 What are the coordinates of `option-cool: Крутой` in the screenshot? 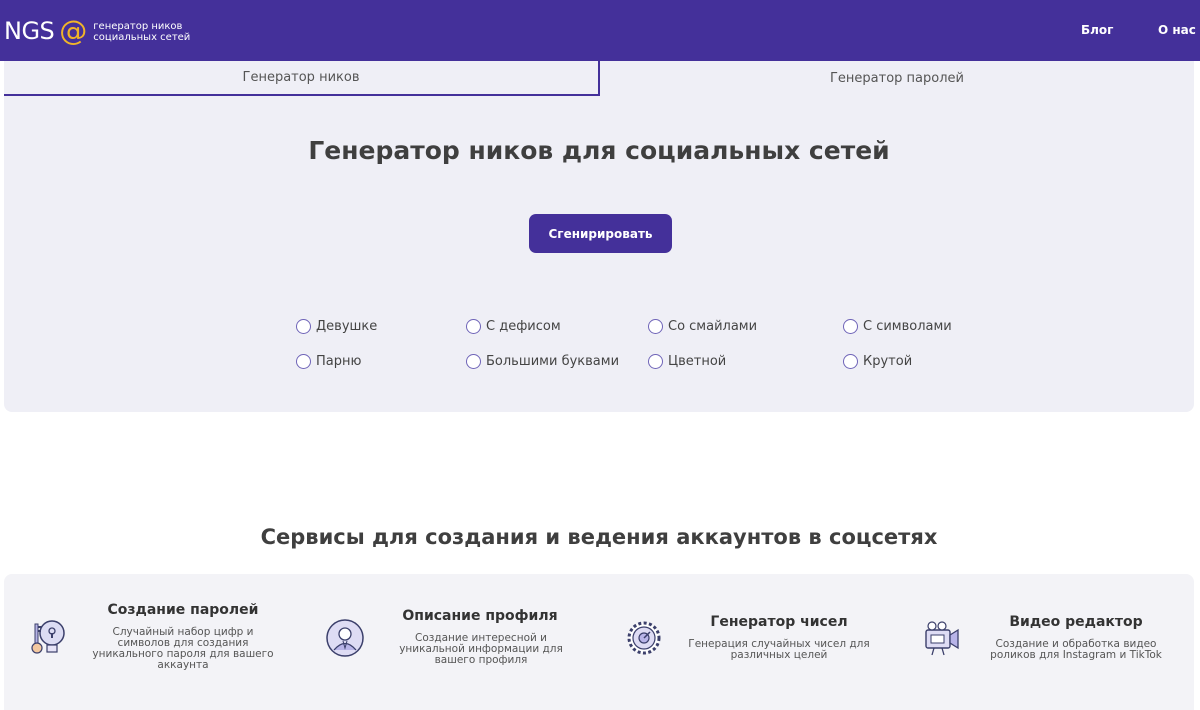 It's located at (877, 361).